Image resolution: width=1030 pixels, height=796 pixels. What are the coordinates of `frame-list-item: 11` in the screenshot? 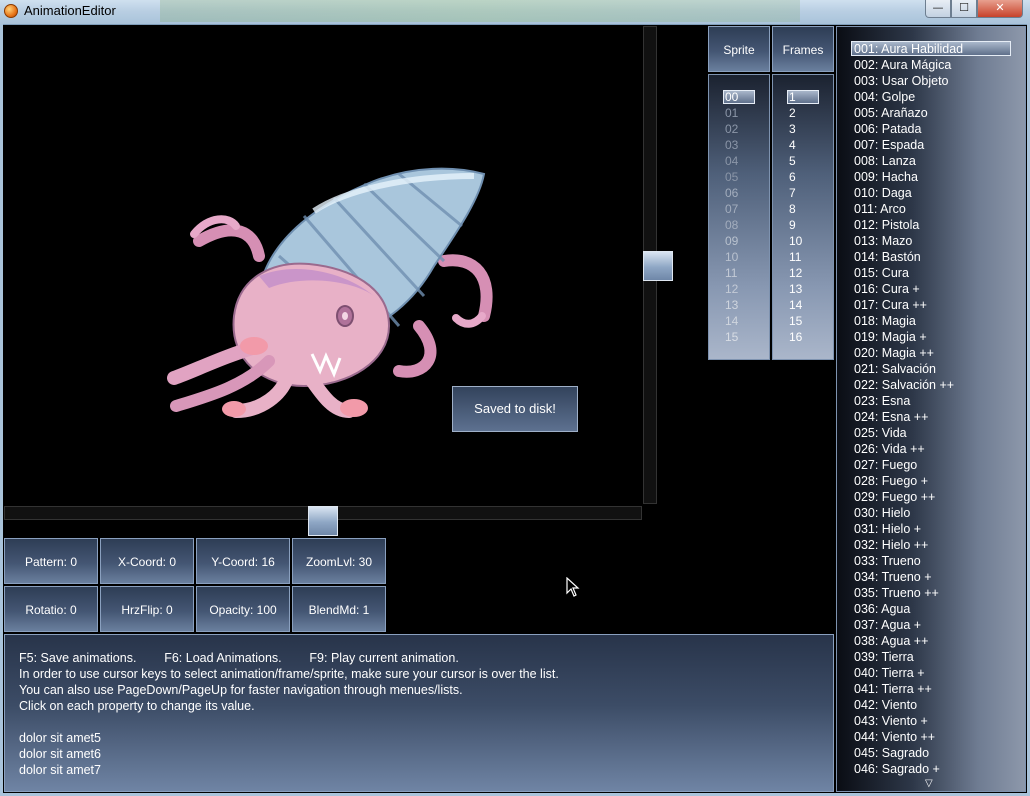 It's located at (795, 257).